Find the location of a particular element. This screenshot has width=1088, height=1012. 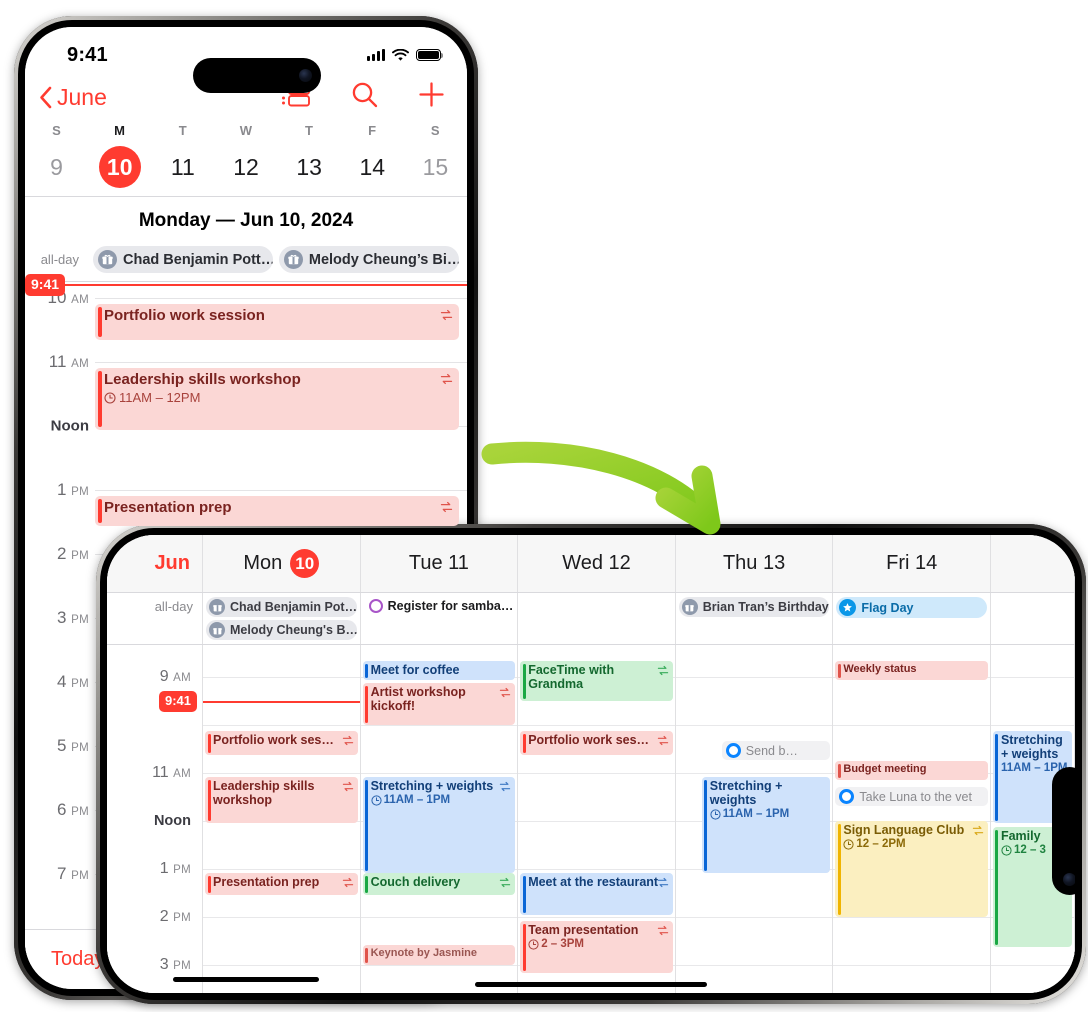

all-day-col-sat is located at coordinates (1033, 618).